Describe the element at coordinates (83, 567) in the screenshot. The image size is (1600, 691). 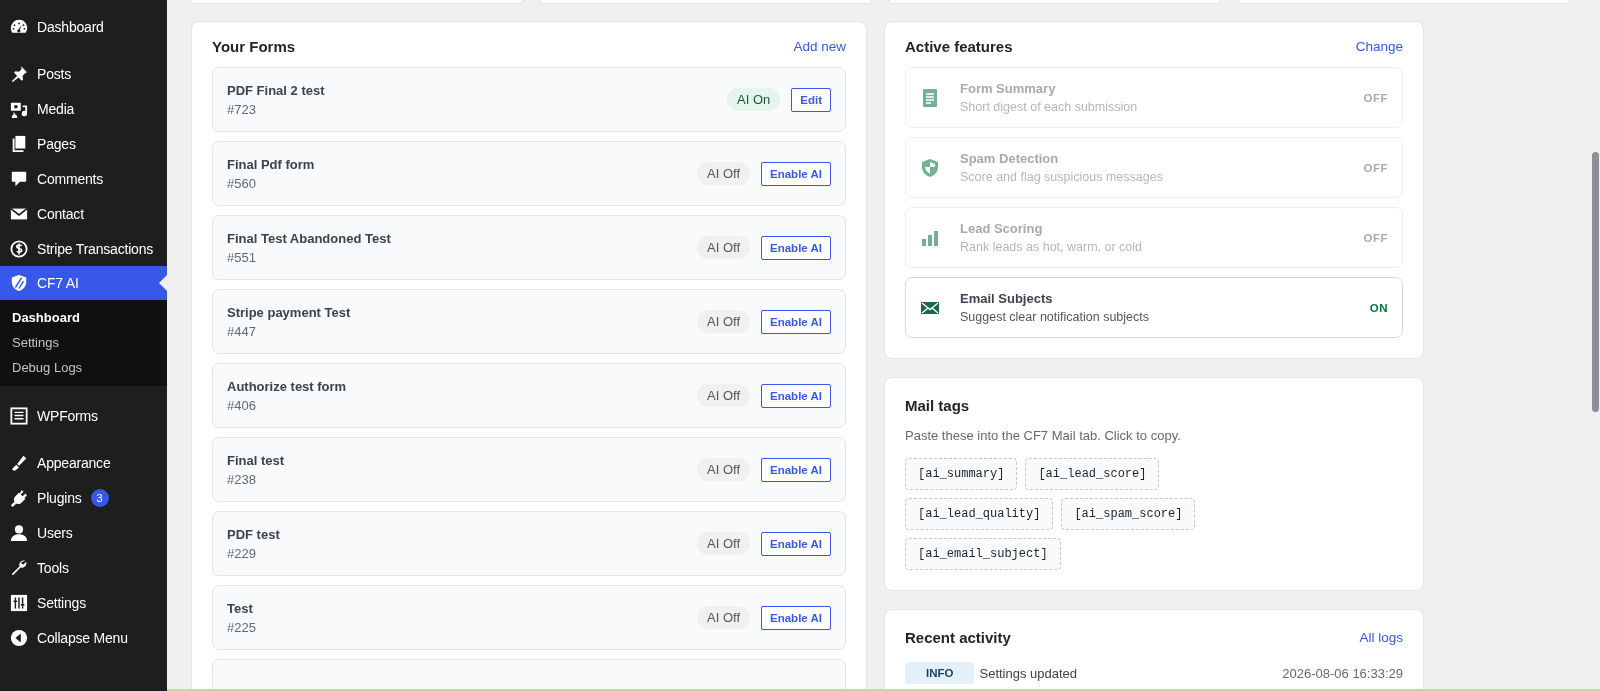
I see `menu-item: Tools` at that location.